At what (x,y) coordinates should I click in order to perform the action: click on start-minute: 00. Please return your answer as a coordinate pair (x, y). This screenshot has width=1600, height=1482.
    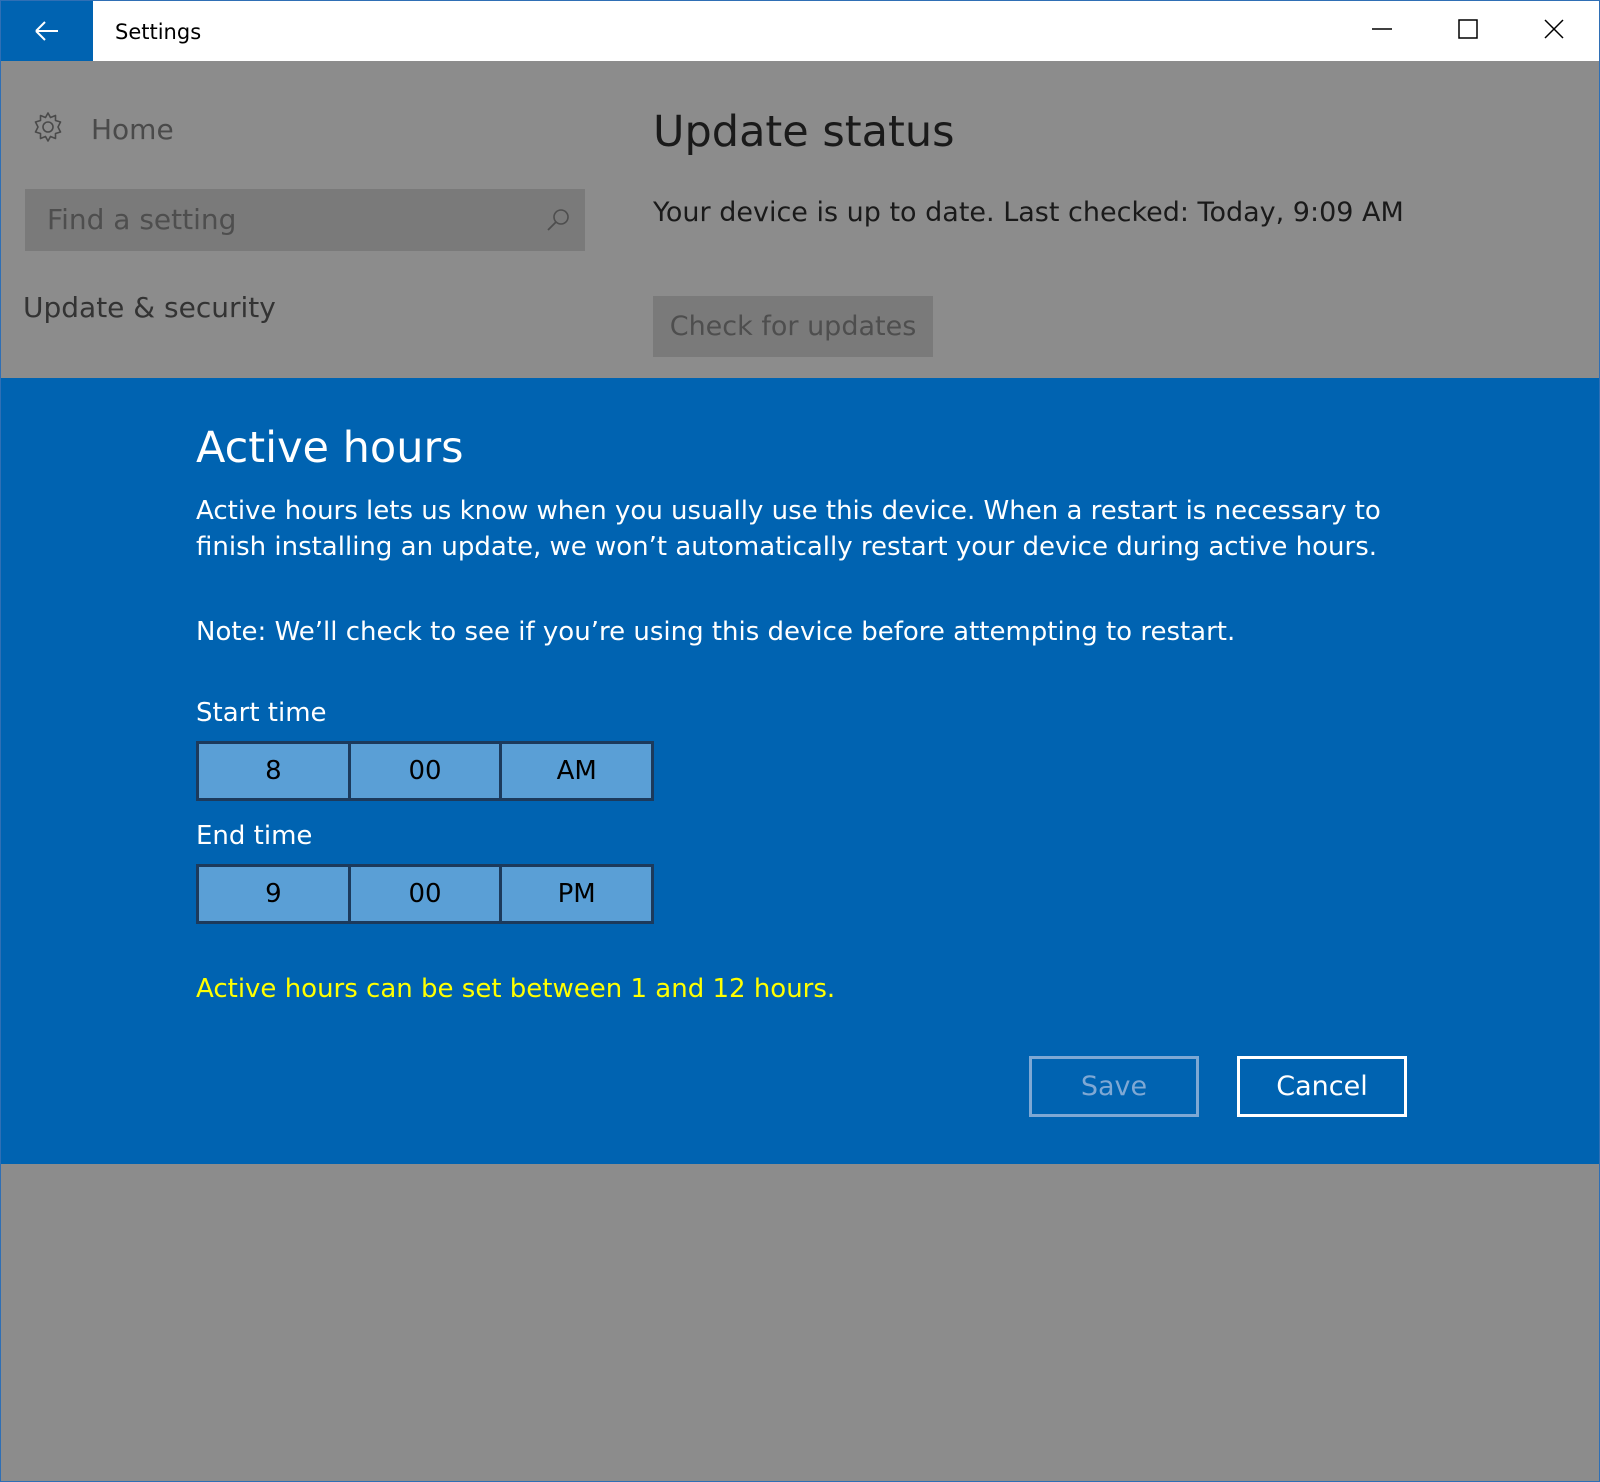
    Looking at the image, I should click on (423, 771).